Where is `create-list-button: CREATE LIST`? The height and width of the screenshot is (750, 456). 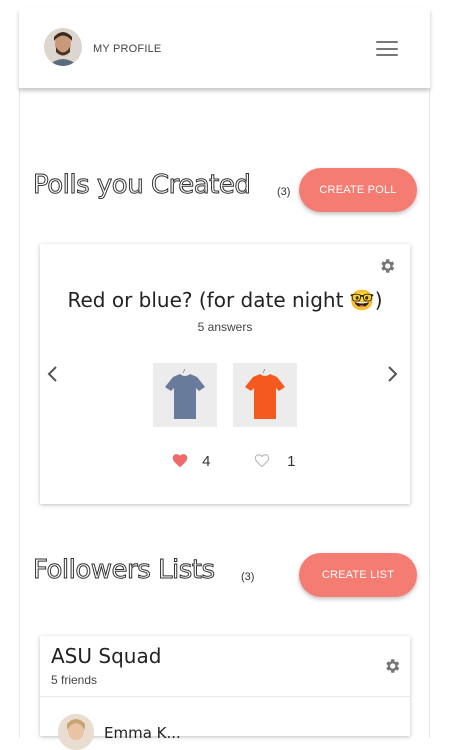 create-list-button: CREATE LIST is located at coordinates (358, 575).